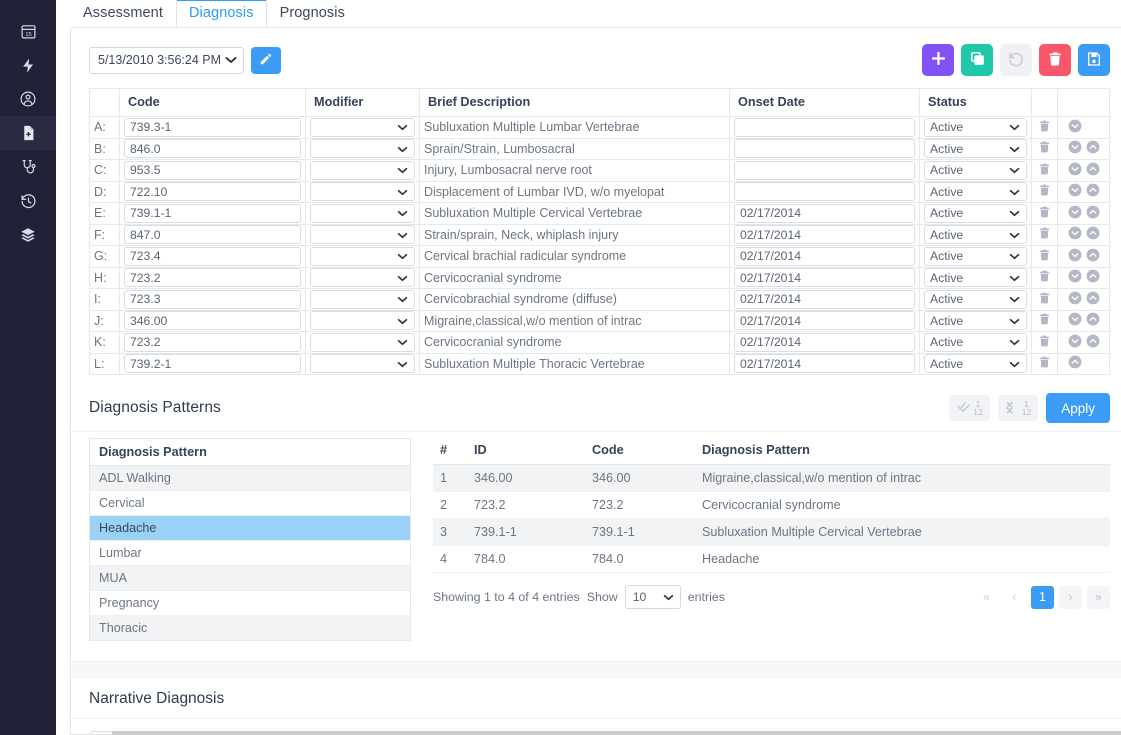 This screenshot has width=1121, height=735. I want to click on undo-button, so click(1016, 60).